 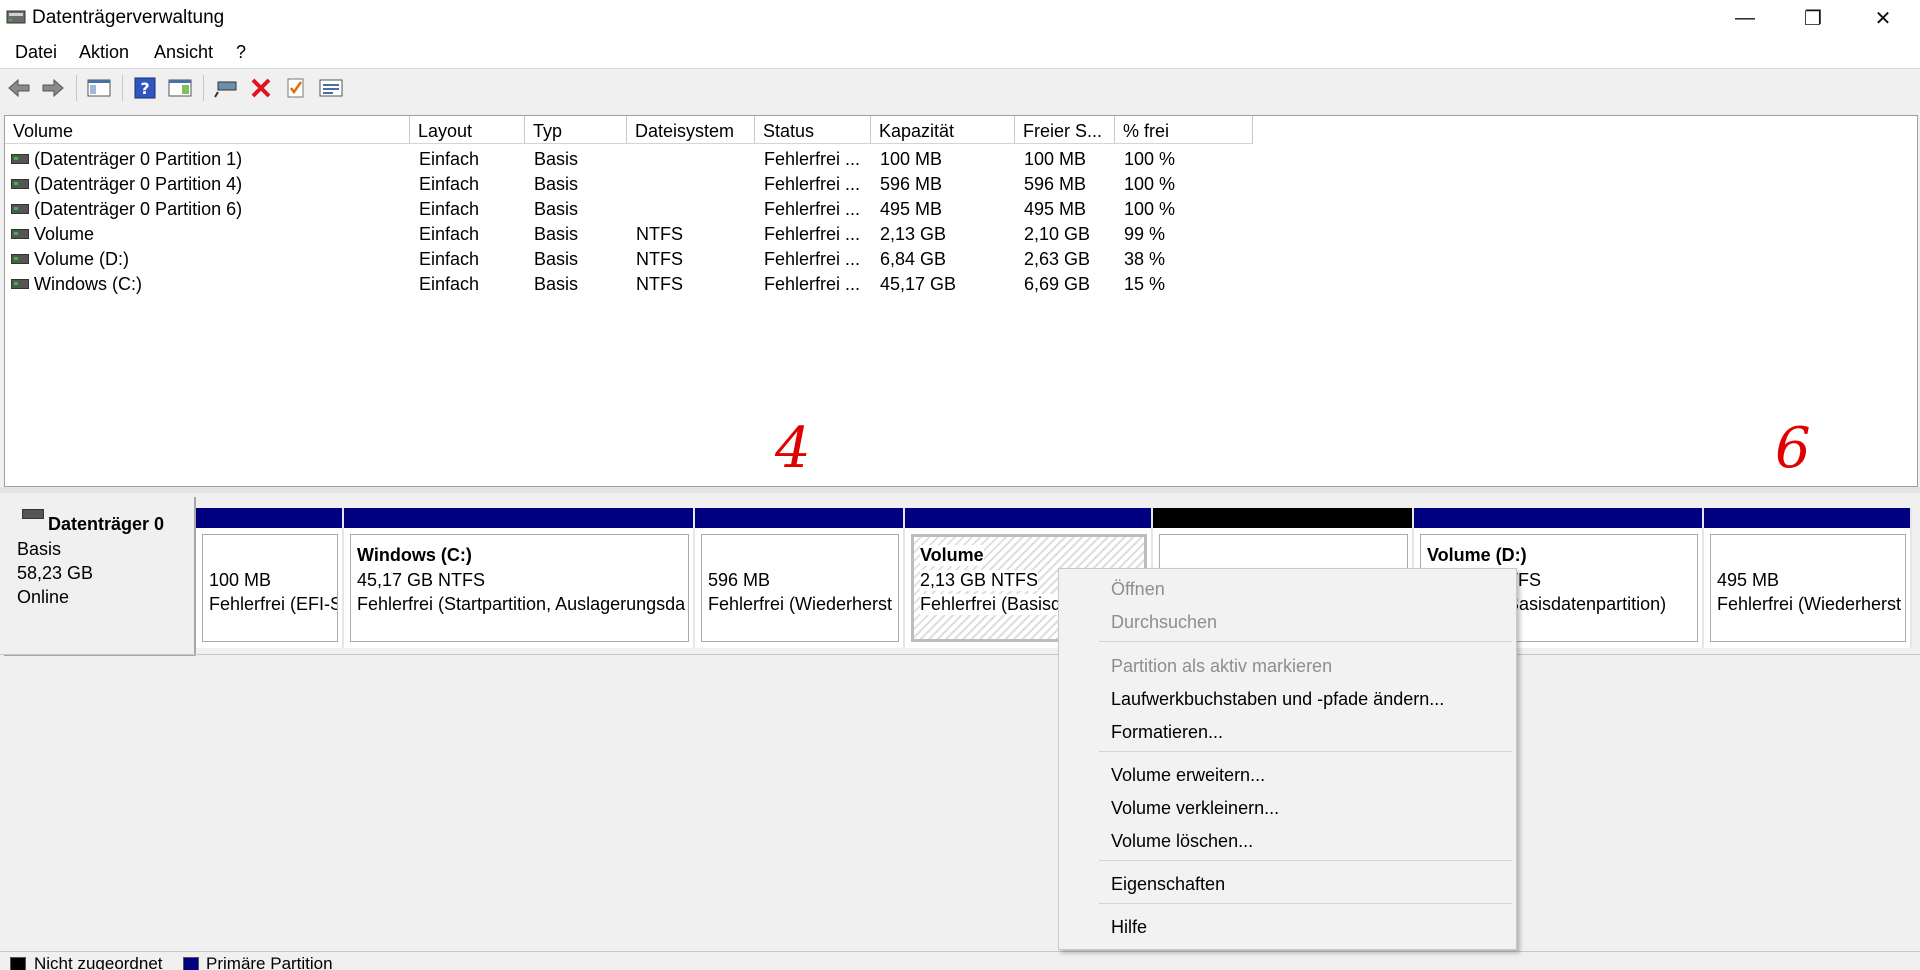 I want to click on help-icon: ?, so click(x=145, y=88).